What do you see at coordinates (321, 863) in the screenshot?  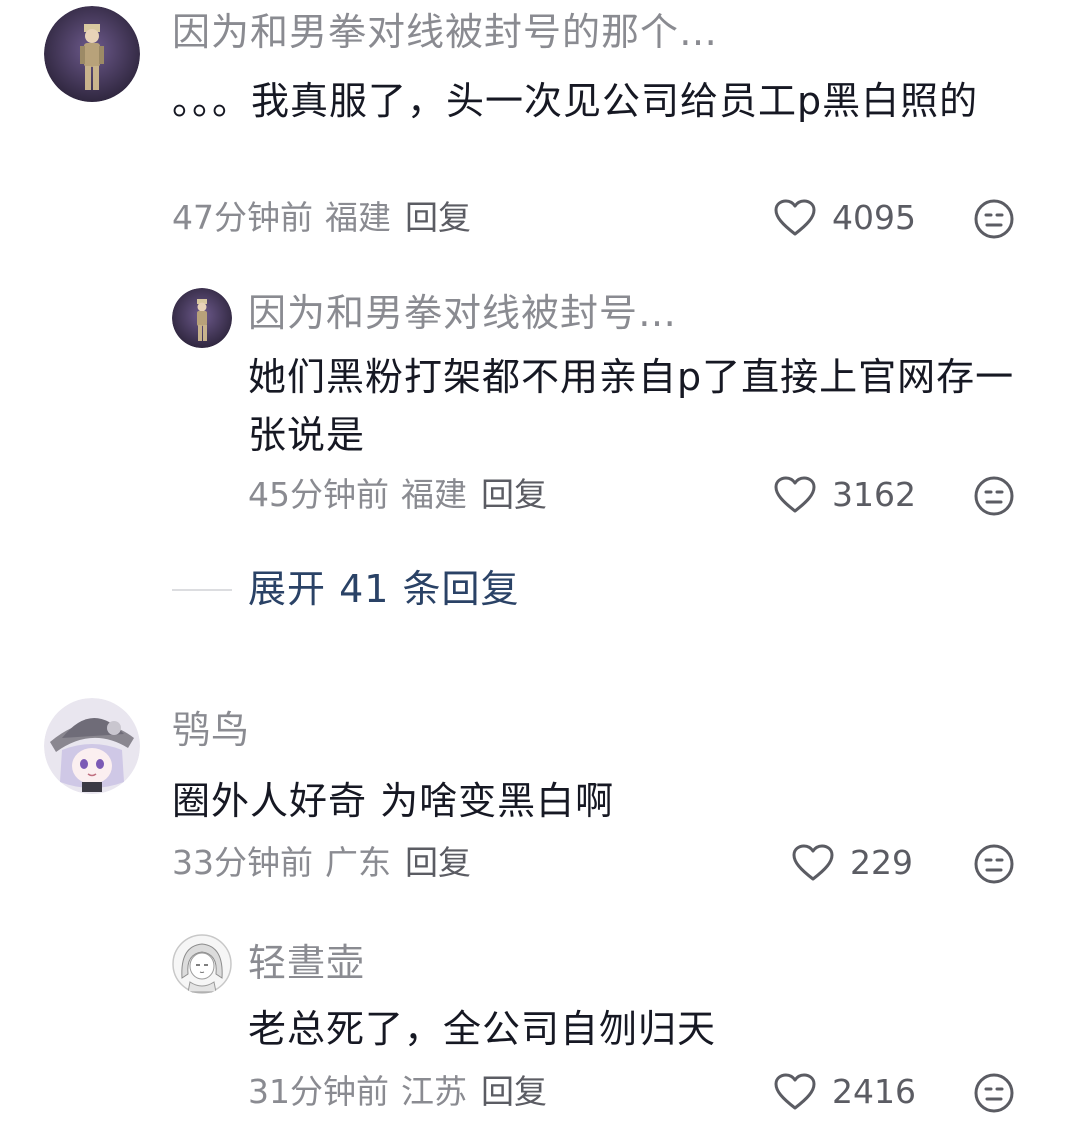 I see `comment-meta: 33分钟前 广东 回复` at bounding box center [321, 863].